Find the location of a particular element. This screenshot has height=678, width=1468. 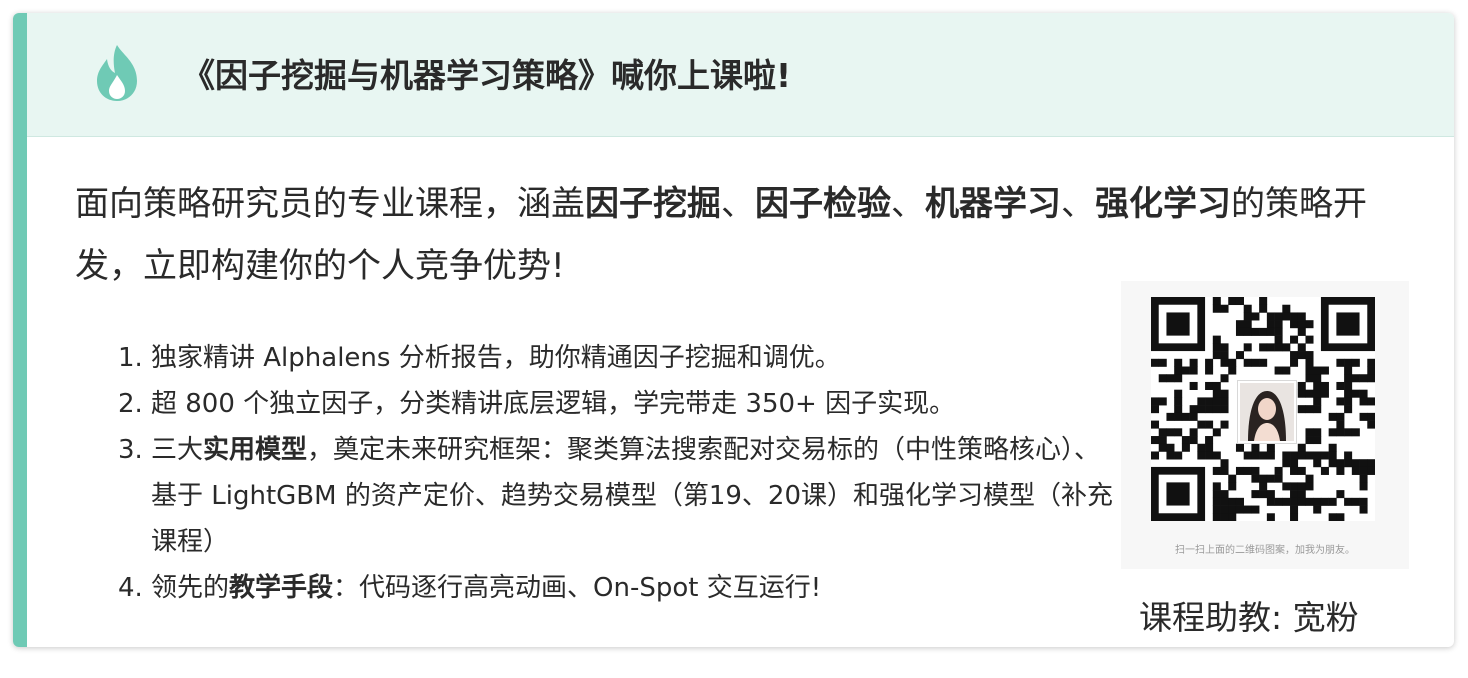

intro-highlight: 机器学习 is located at coordinates (993, 204).